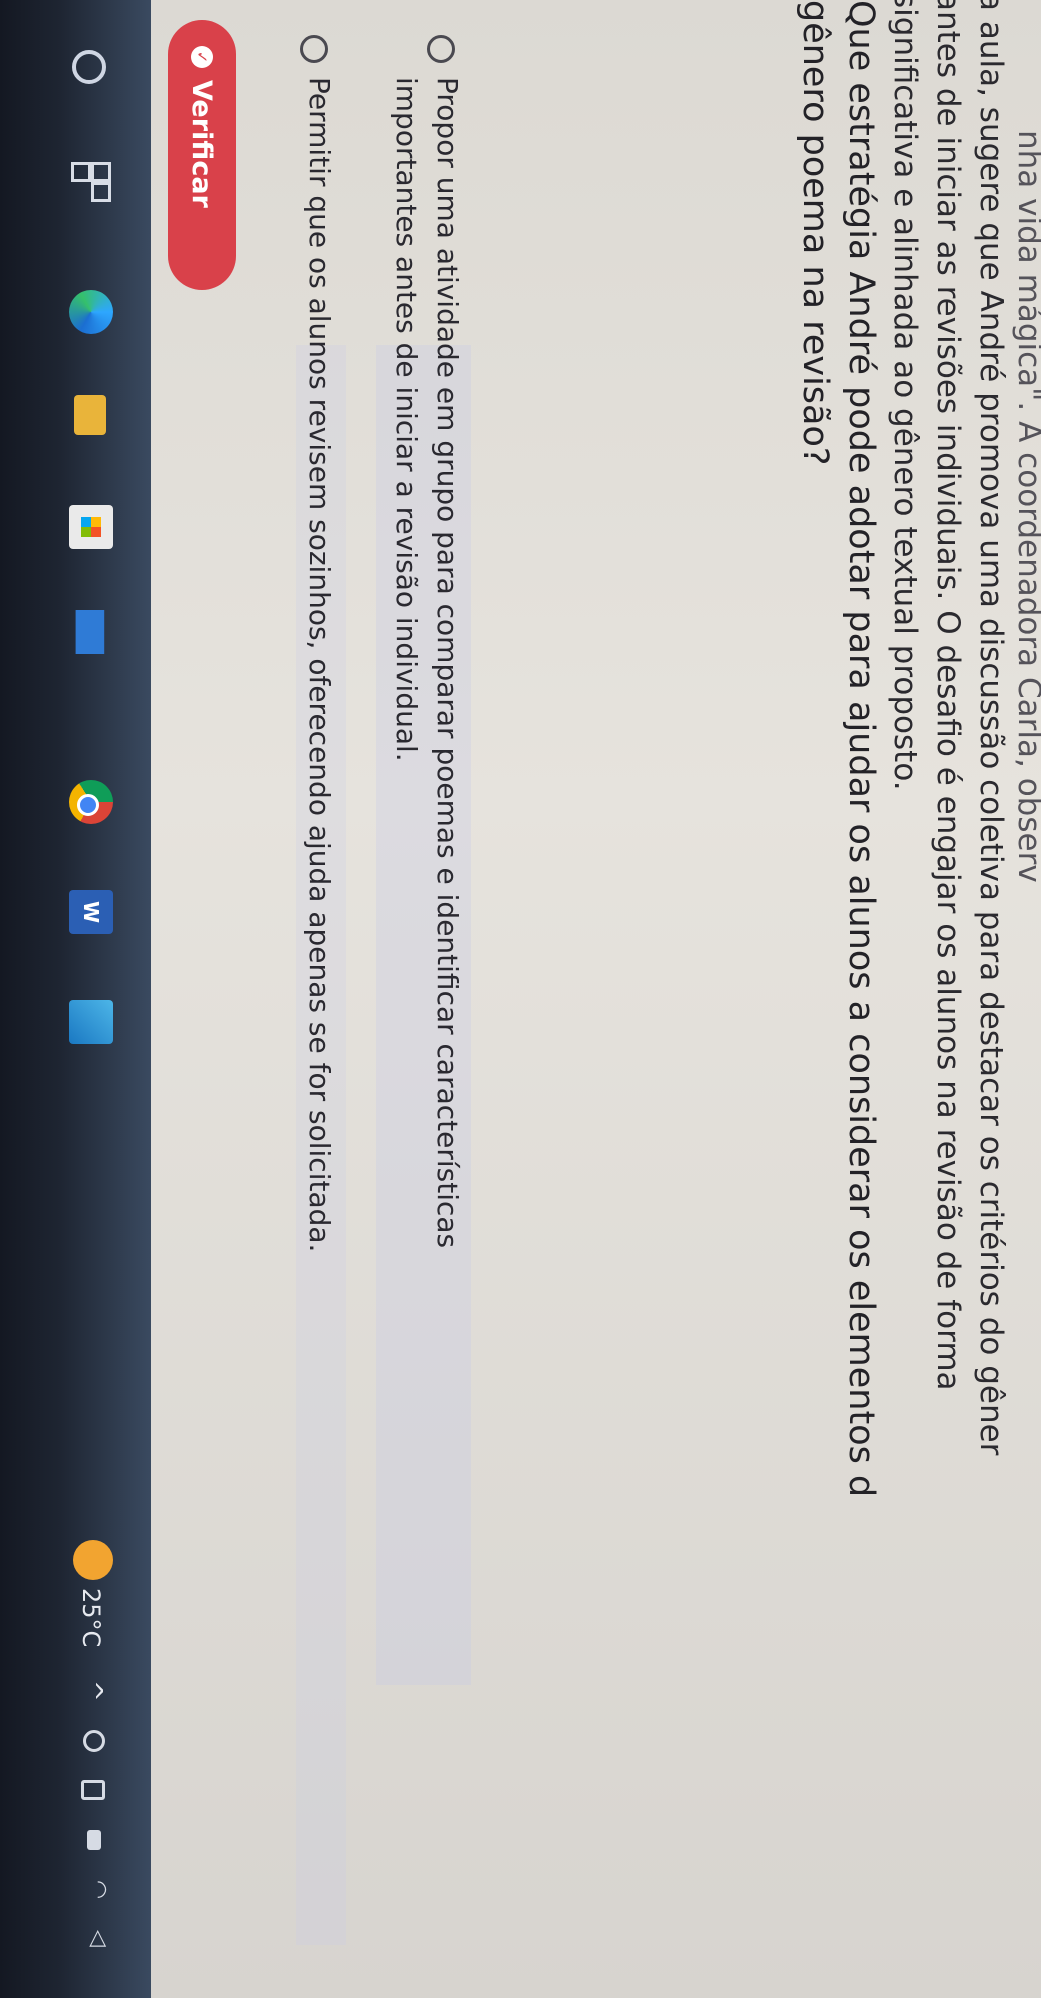 This screenshot has height=1998, width=1041. What do you see at coordinates (91, 802) in the screenshot?
I see `chrome-icon` at bounding box center [91, 802].